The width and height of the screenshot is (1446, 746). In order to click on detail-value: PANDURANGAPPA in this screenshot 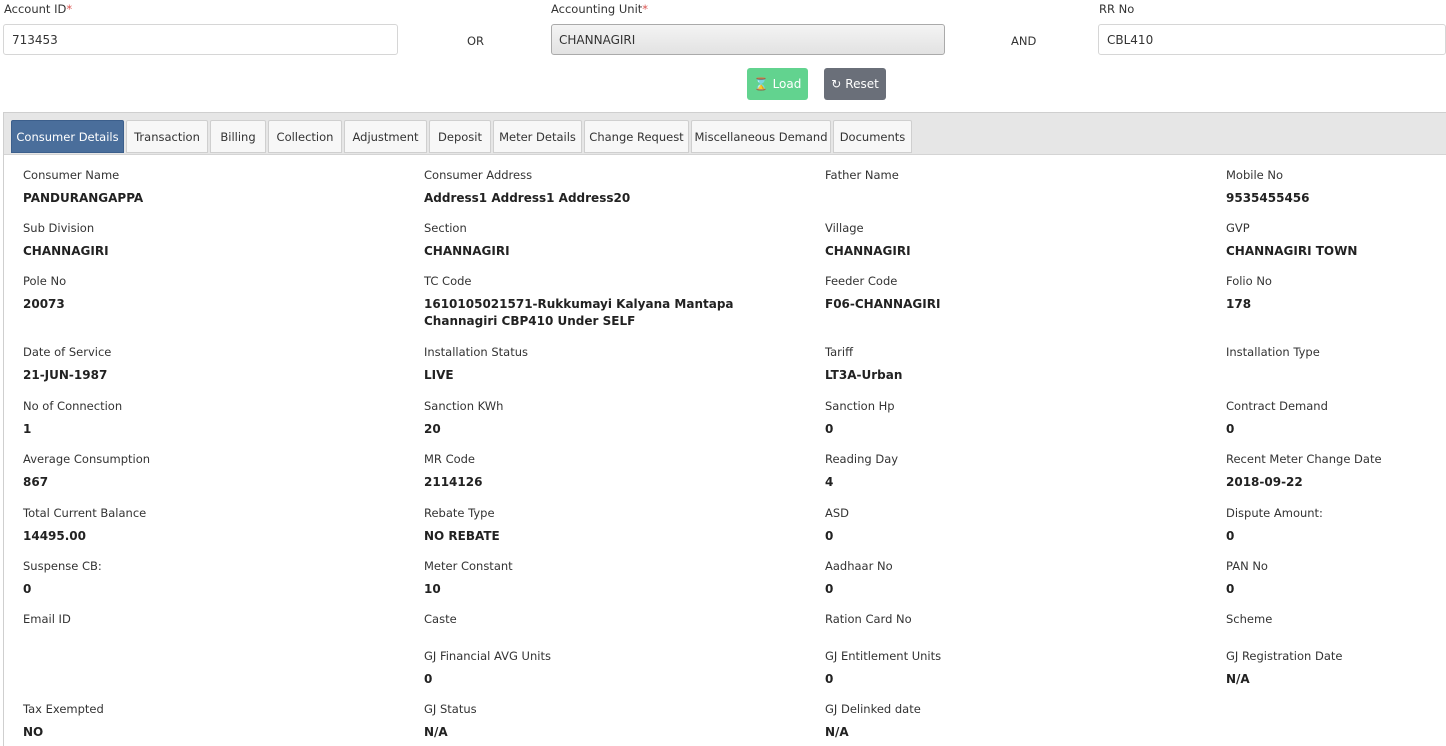, I will do `click(83, 198)`.